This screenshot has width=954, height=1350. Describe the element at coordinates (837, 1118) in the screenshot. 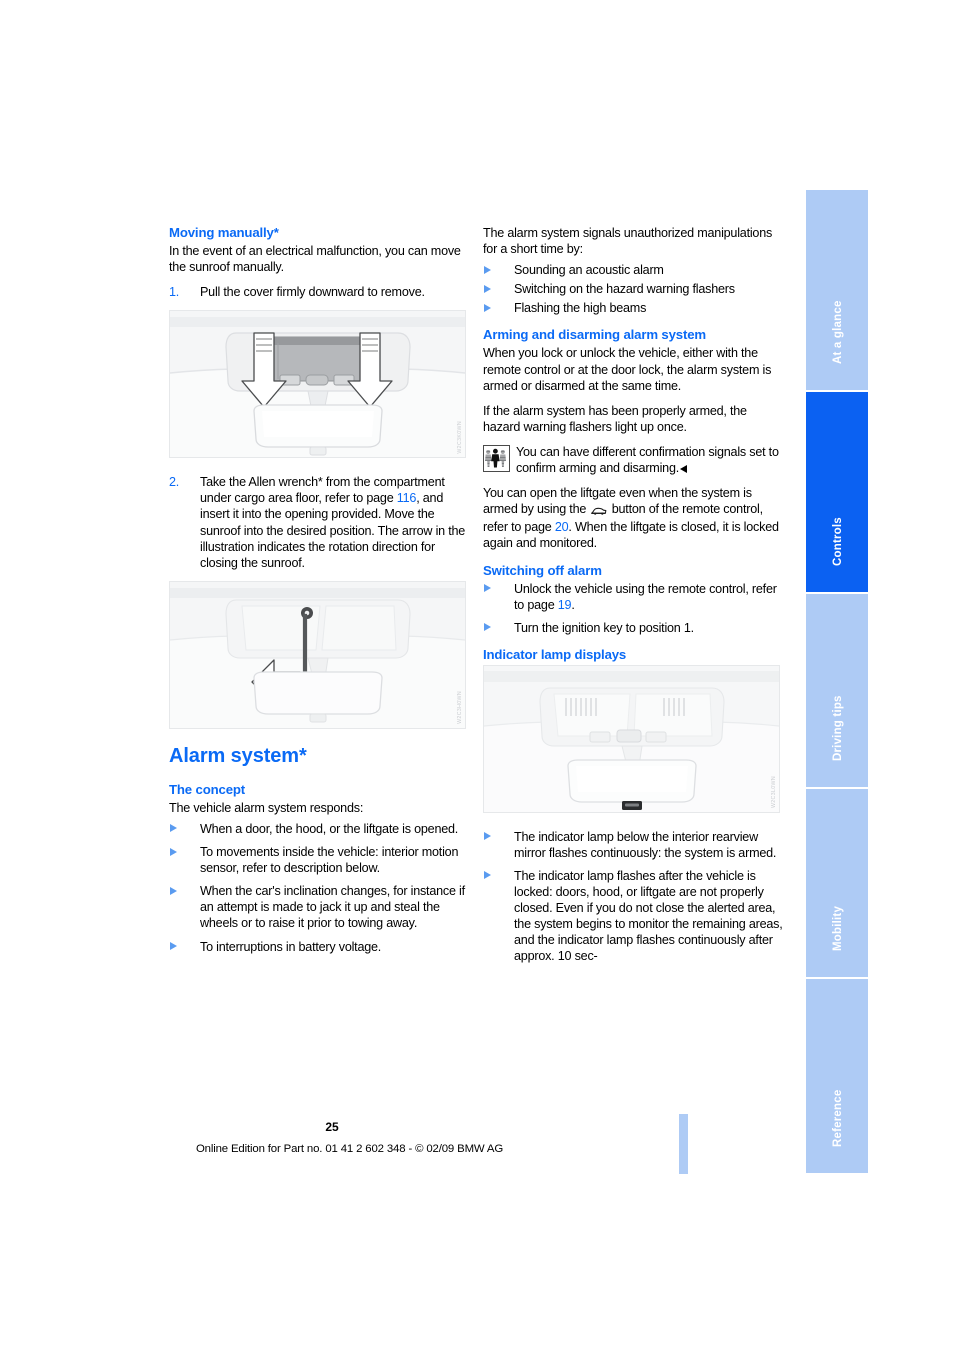

I see `sidebar-tab-label: Reference` at that location.